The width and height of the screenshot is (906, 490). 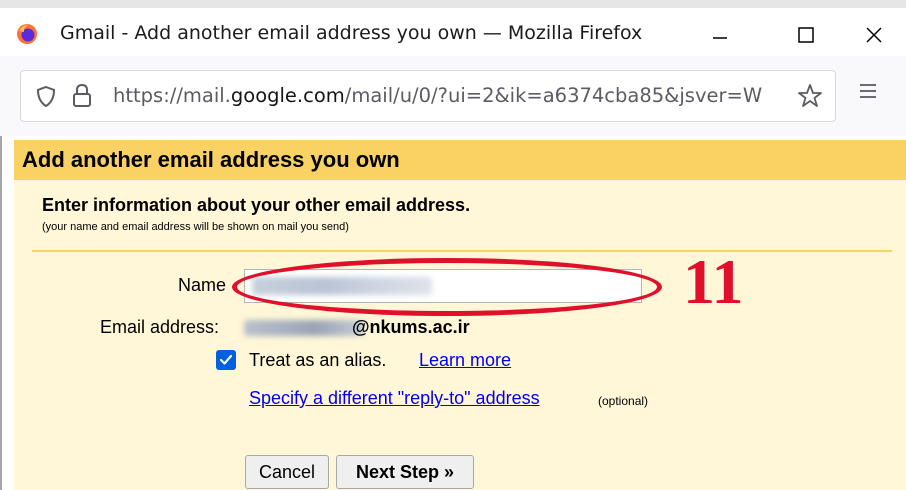 What do you see at coordinates (1, 313) in the screenshot?
I see `window-left-edge` at bounding box center [1, 313].